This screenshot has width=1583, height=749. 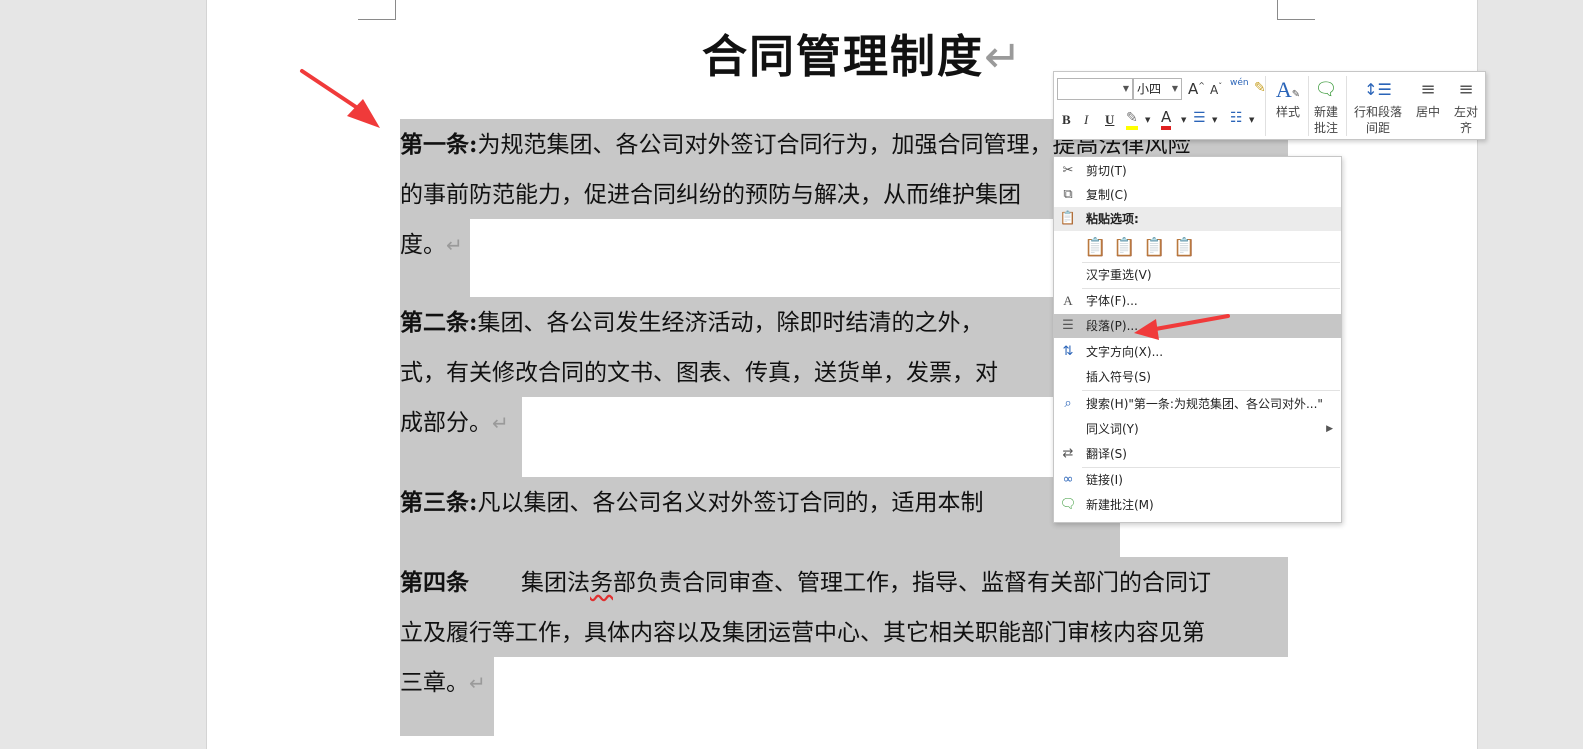 I want to click on merge-formatting-icon: 📋, so click(x=1124, y=248).